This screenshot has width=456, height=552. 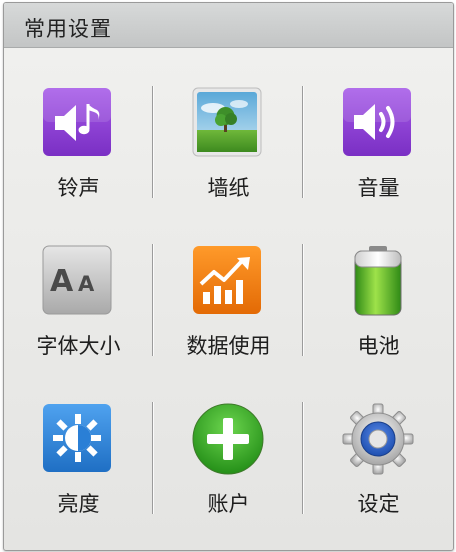 What do you see at coordinates (227, 122) in the screenshot?
I see `wallpaper-icon` at bounding box center [227, 122].